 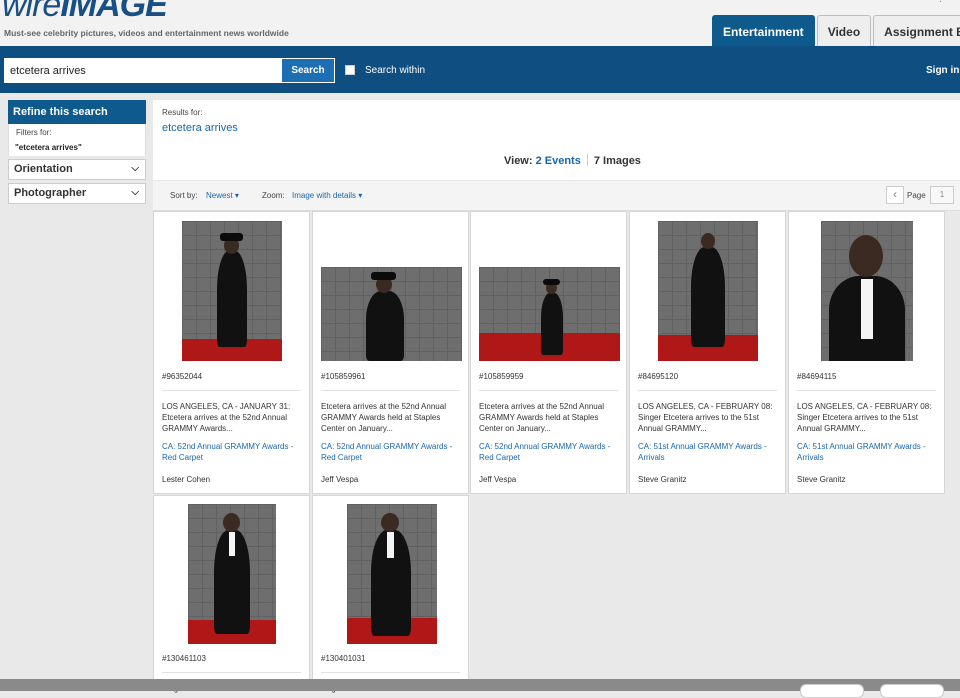 I want to click on sort-label: Sort by:, so click(x=184, y=195).